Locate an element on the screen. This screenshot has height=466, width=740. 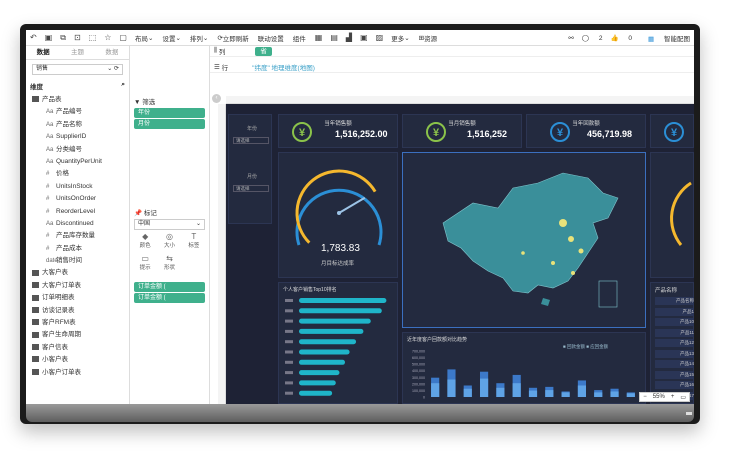
more-menu: 更多 ⌄ is located at coordinates (400, 38).